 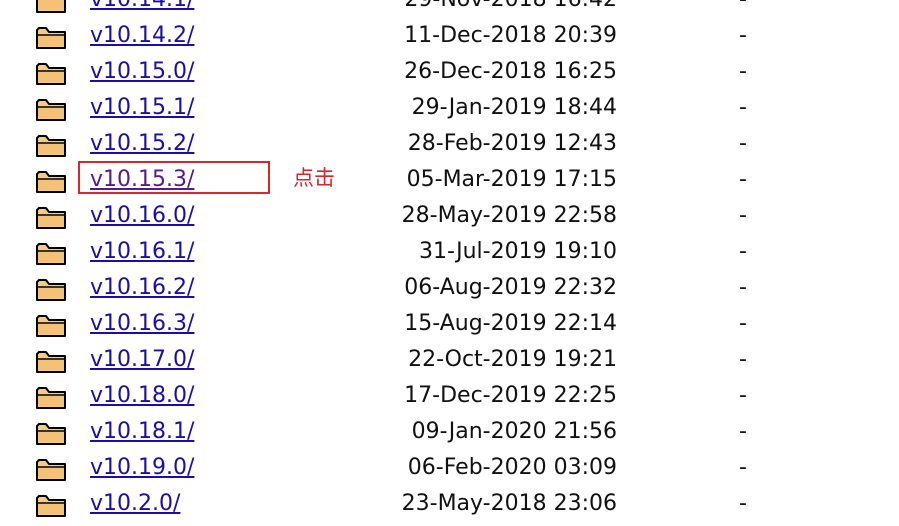 I want to click on modified-date: 29-Jan-2019 18:44, so click(x=514, y=107).